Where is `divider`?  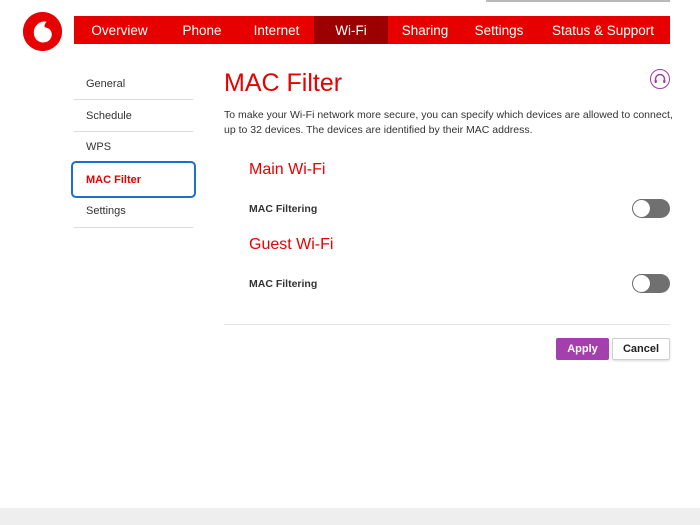 divider is located at coordinates (447, 324).